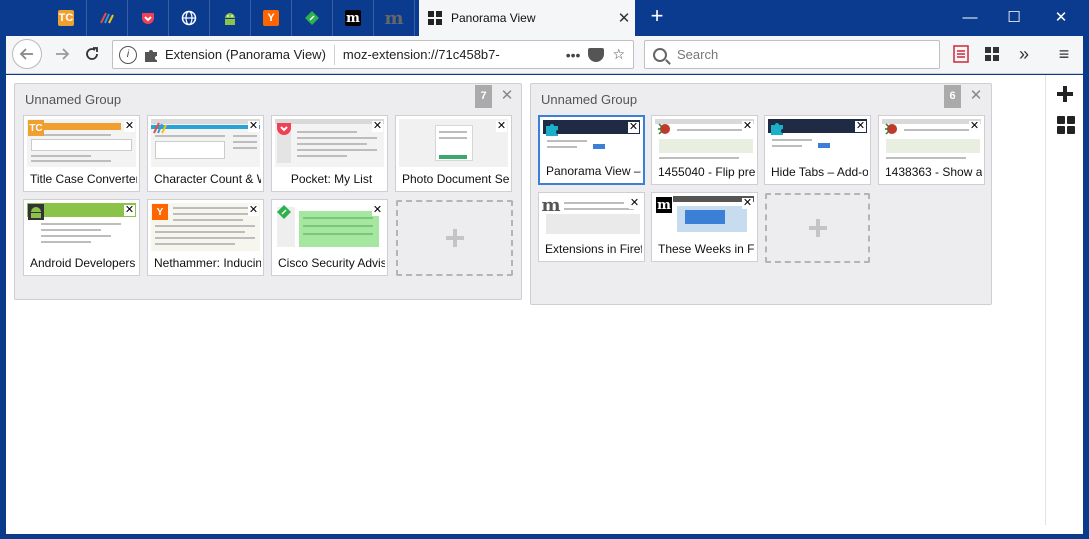  Describe the element at coordinates (81, 153) in the screenshot. I see `tab-card: TC ✕ Title Case Converter` at that location.